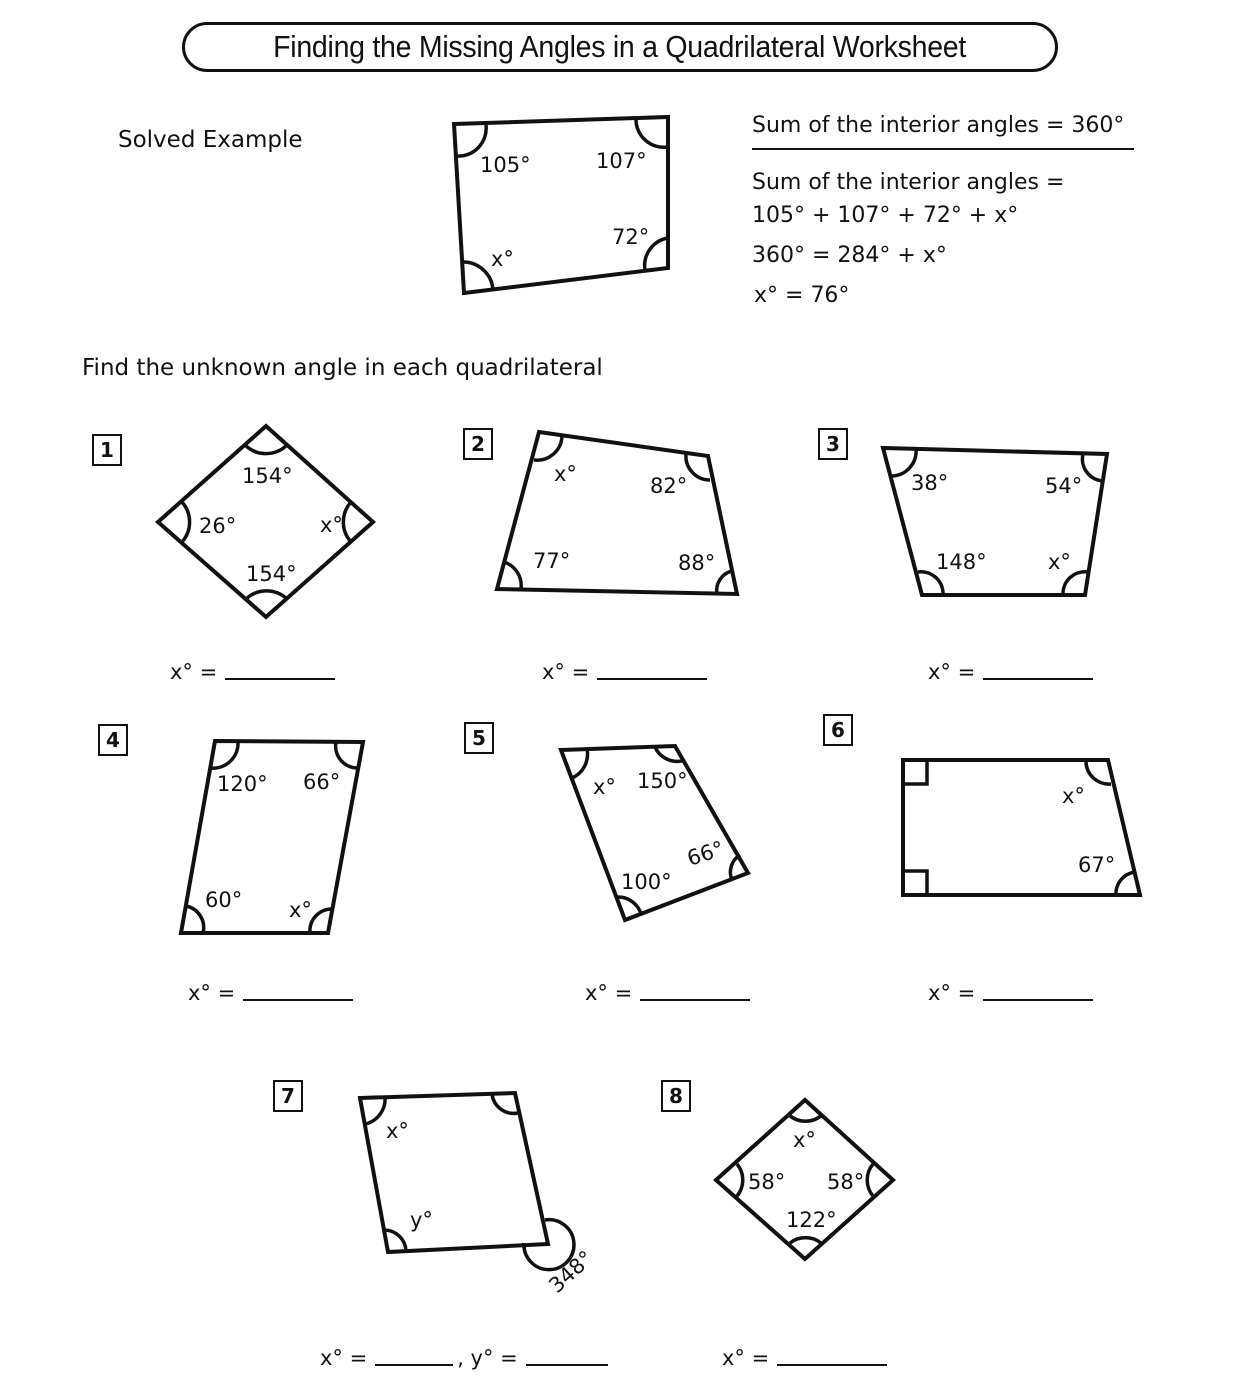  What do you see at coordinates (668, 486) in the screenshot?
I see `p2-angle-tr: 82°` at bounding box center [668, 486].